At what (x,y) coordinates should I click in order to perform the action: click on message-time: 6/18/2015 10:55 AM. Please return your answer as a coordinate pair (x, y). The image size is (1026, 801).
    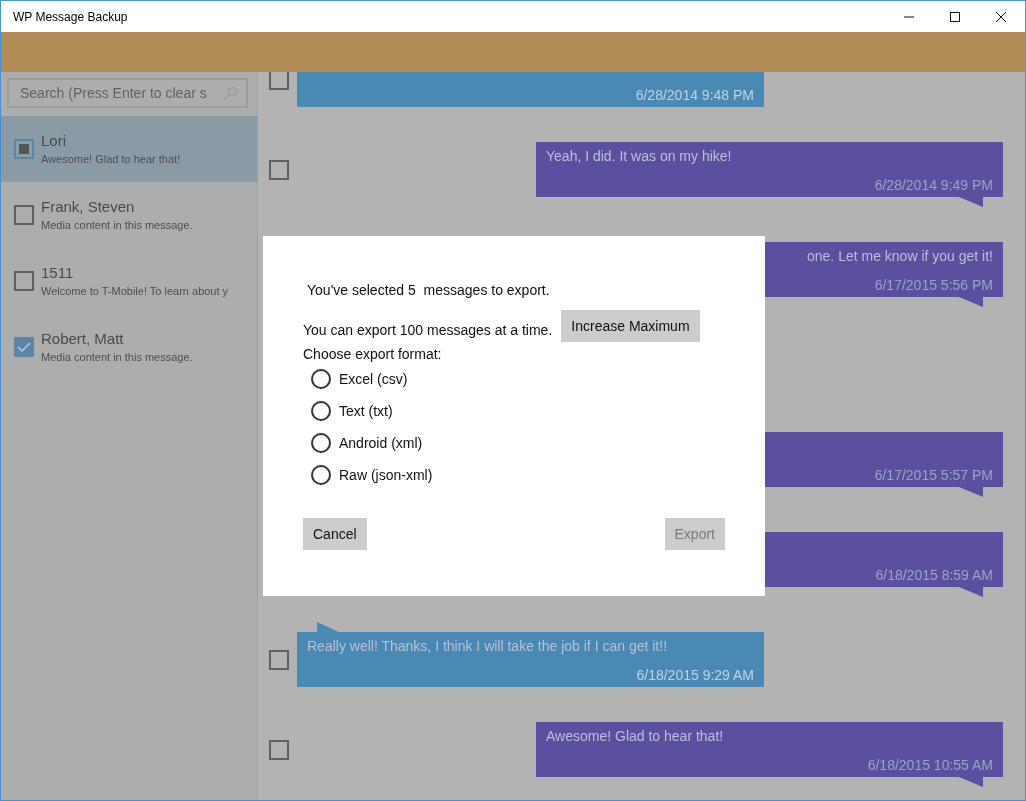
    Looking at the image, I should click on (930, 765).